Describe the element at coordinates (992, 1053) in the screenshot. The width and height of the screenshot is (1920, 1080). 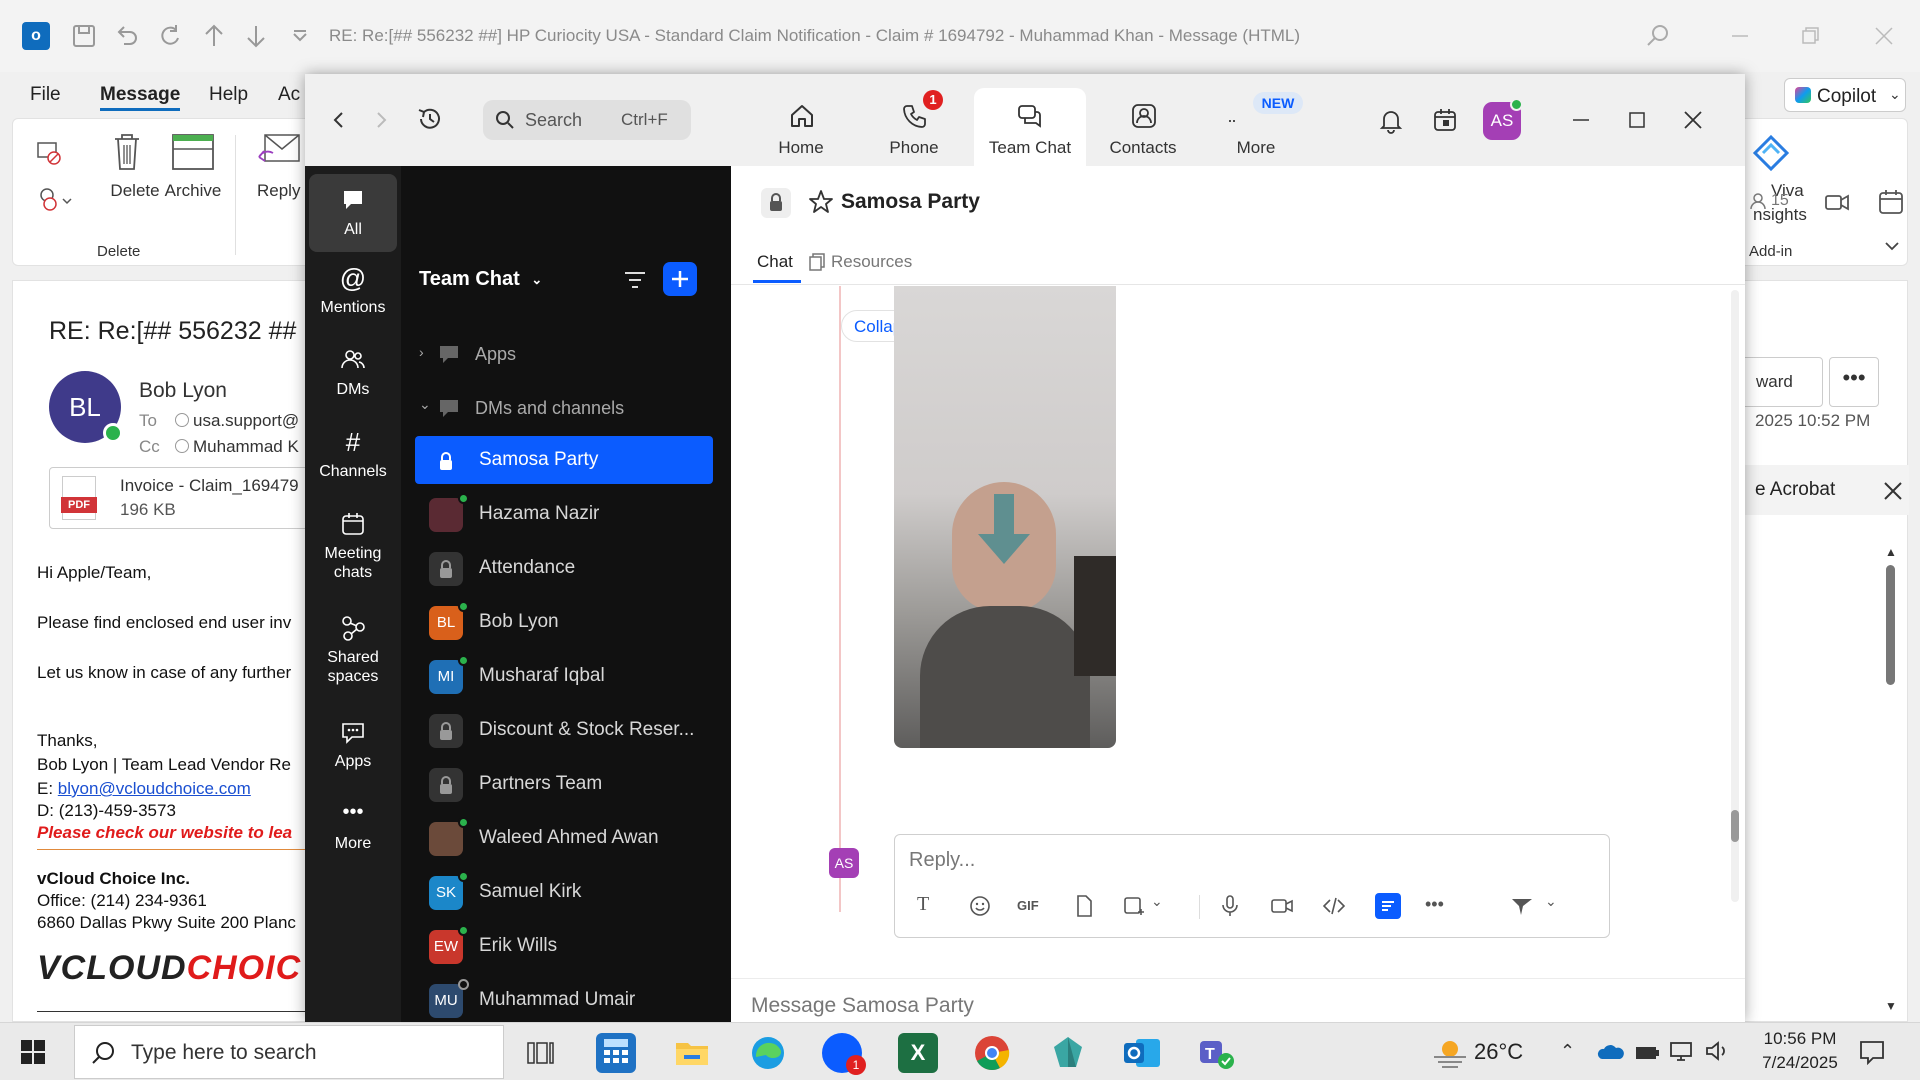
I see `chrome-icon` at that location.